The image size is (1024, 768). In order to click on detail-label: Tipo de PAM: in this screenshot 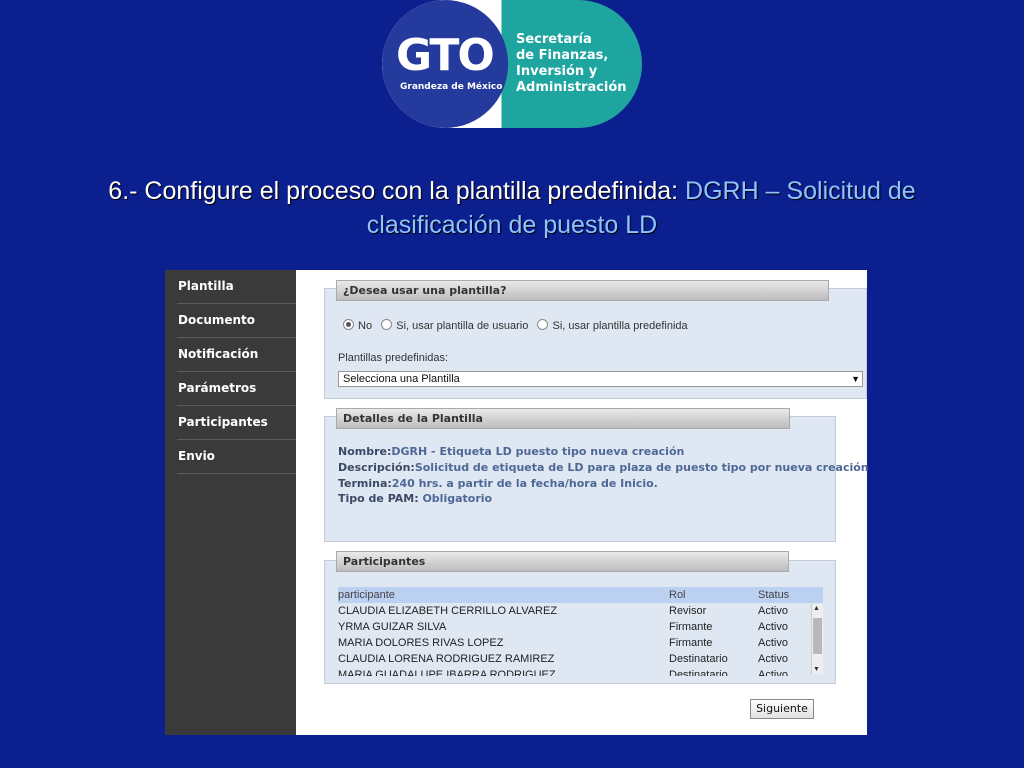, I will do `click(378, 498)`.